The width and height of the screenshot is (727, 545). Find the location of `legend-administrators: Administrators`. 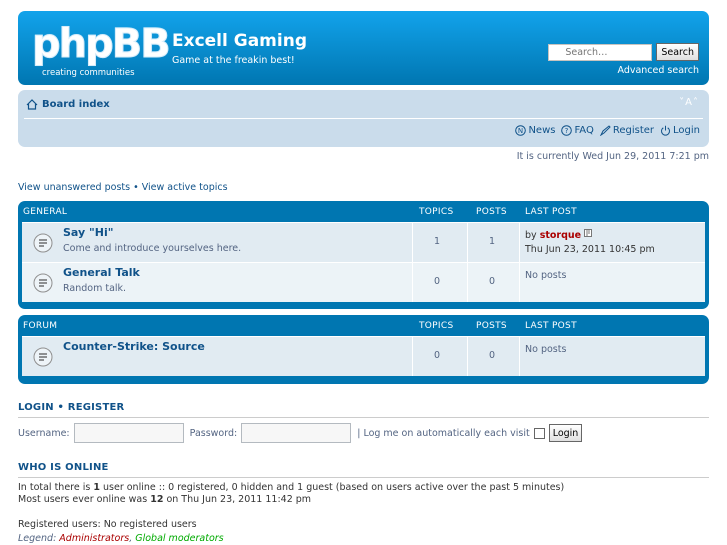

legend-administrators: Administrators is located at coordinates (94, 538).